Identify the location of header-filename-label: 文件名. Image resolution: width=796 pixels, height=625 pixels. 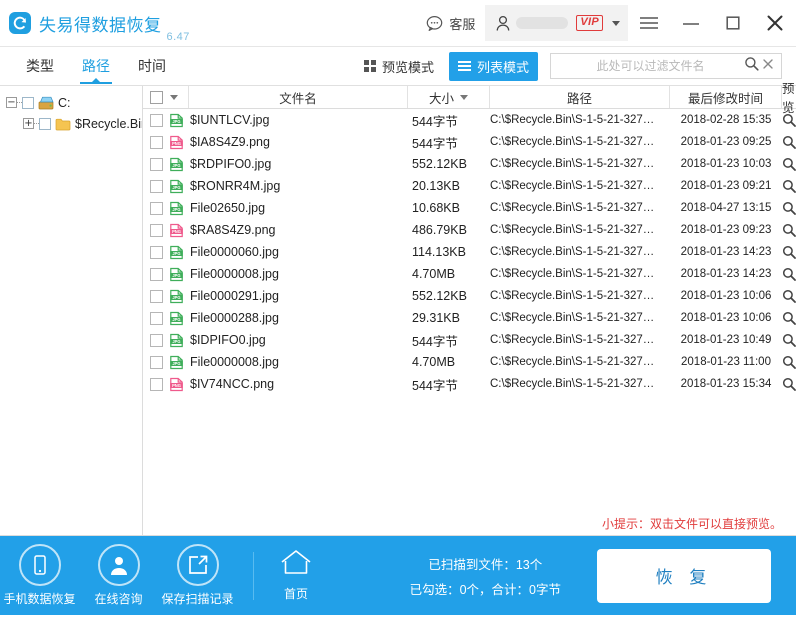
(298, 98).